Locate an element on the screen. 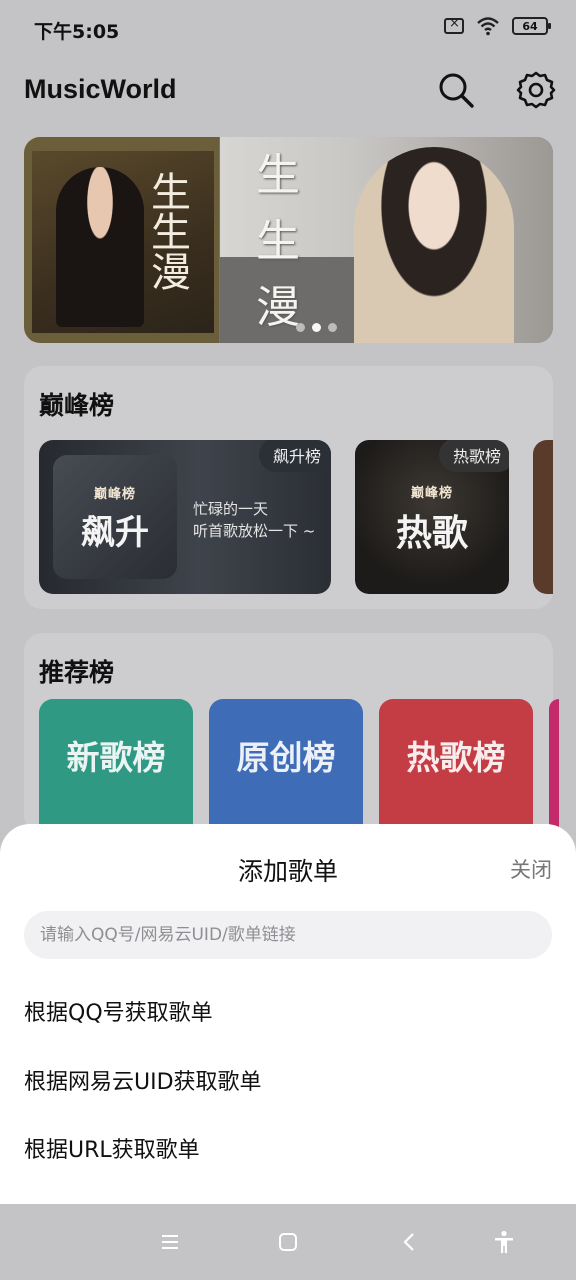 The height and width of the screenshot is (1280, 576). banner-carousel: 生生漫 生 生 漫 is located at coordinates (288, 240).